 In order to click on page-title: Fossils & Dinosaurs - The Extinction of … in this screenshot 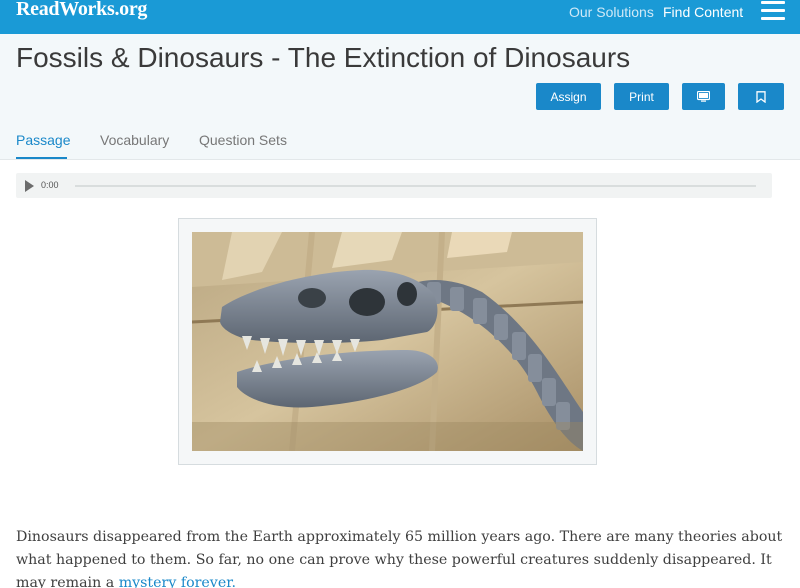, I will do `click(323, 57)`.